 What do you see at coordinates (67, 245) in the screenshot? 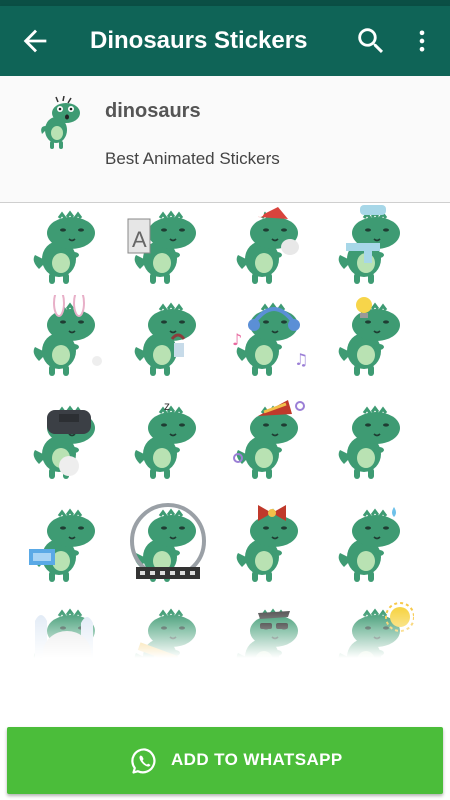
I see `dino-shocked-sticker` at bounding box center [67, 245].